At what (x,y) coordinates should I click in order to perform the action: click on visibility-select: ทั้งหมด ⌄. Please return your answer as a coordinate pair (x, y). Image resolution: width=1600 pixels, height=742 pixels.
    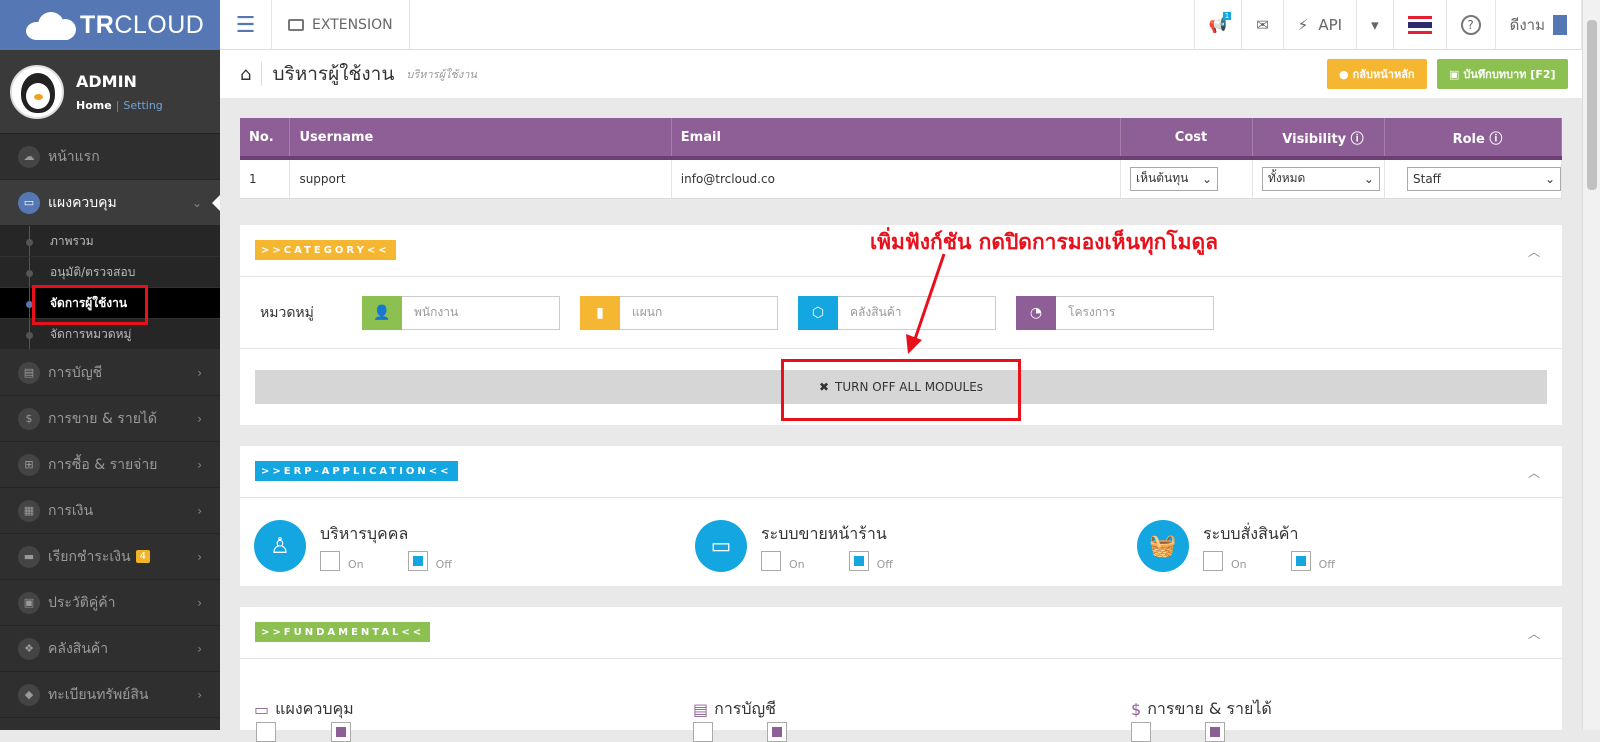
    Looking at the image, I should click on (1320, 178).